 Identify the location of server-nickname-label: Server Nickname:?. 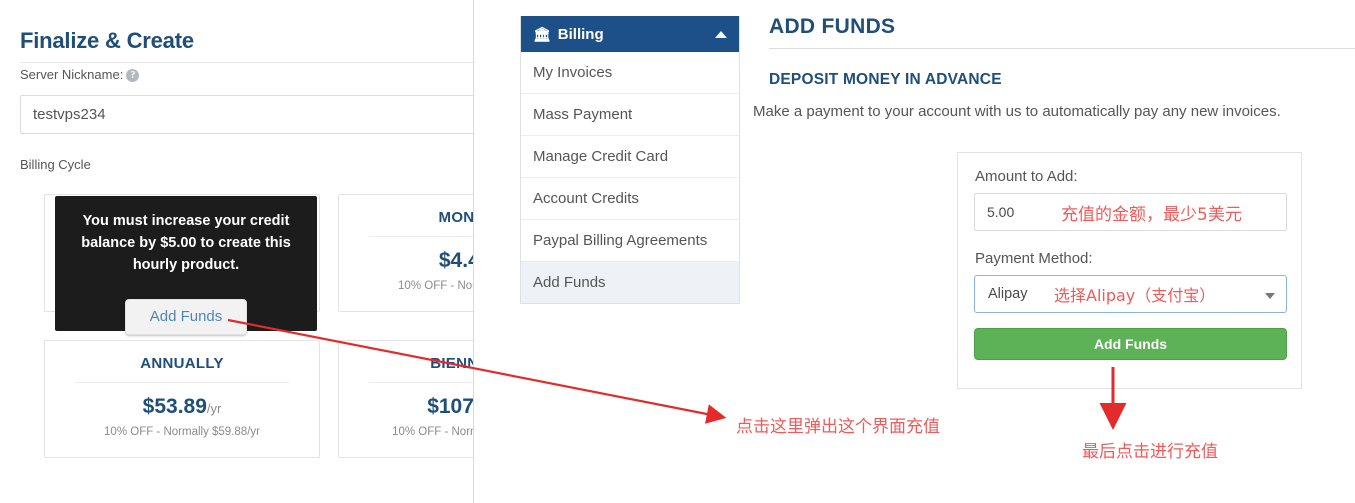
(80, 74).